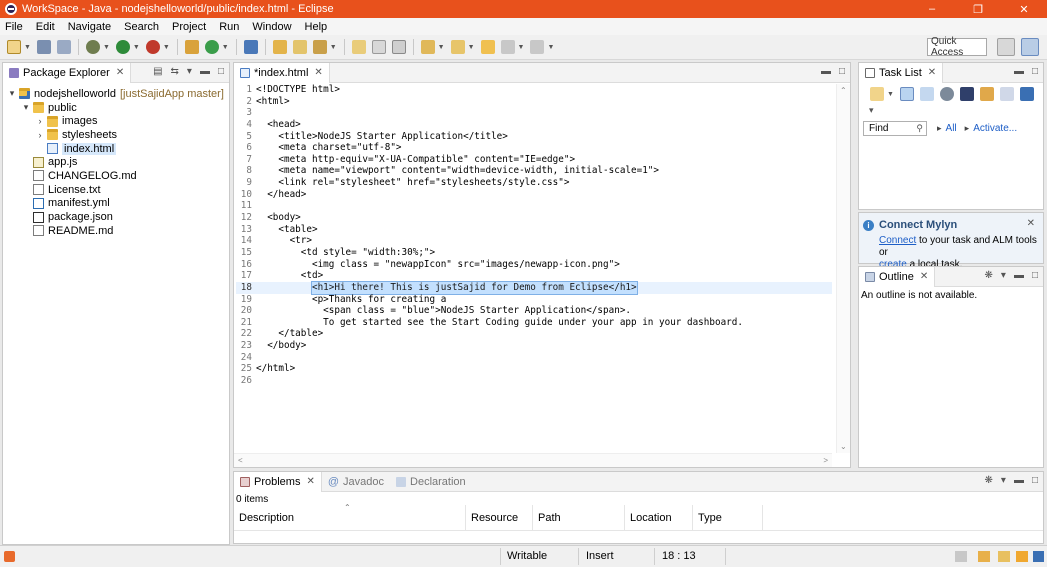 The image size is (1047, 567). Describe the element at coordinates (534, 90) in the screenshot. I see `code-line: 1 <!DOCTYPE html>` at that location.